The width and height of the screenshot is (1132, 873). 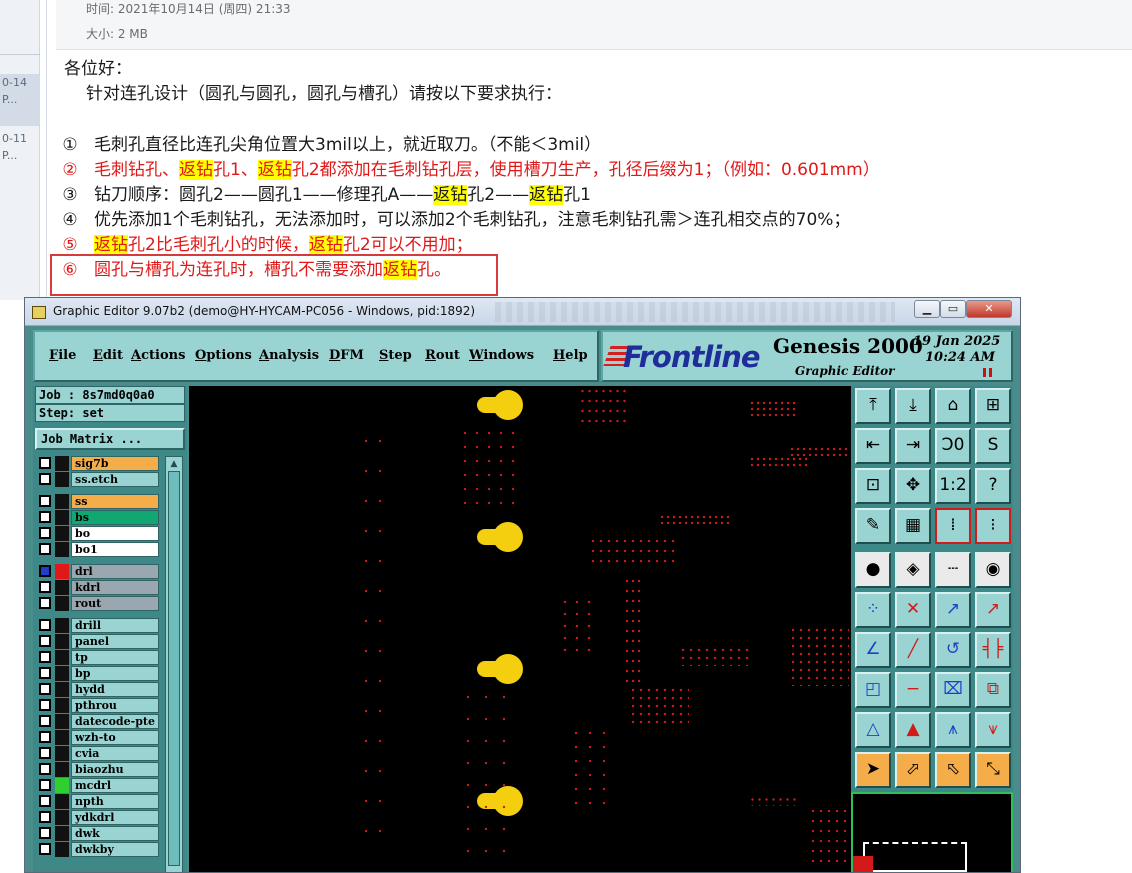 I want to click on undo-button: ↺, so click(x=953, y=650).